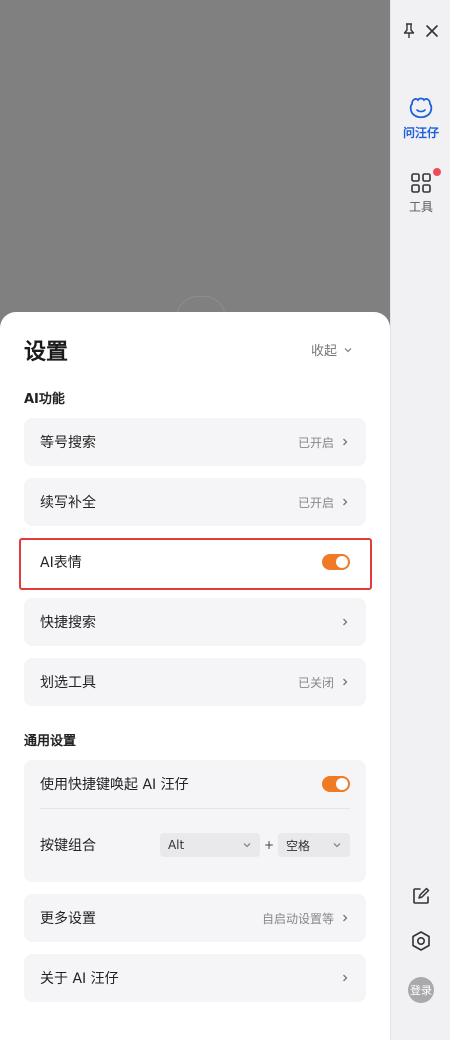 This screenshot has width=450, height=1040. What do you see at coordinates (195, 622) in the screenshot?
I see `row-quick-search: 快捷搜索` at bounding box center [195, 622].